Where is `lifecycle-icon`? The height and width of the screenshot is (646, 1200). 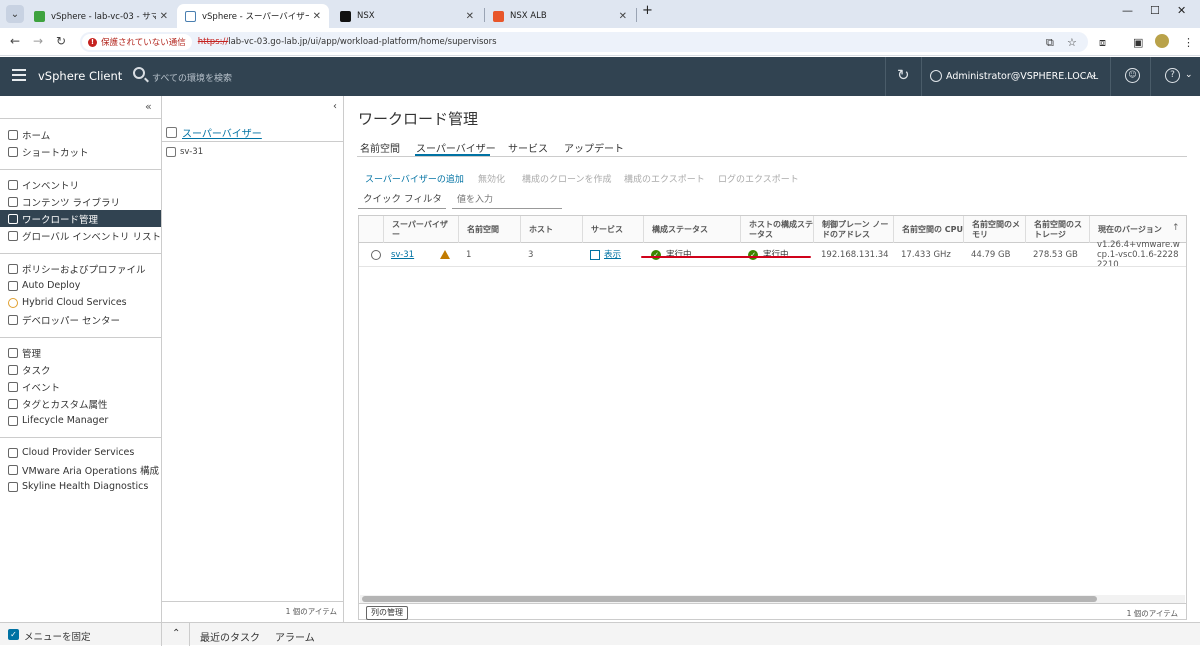 lifecycle-icon is located at coordinates (13, 420).